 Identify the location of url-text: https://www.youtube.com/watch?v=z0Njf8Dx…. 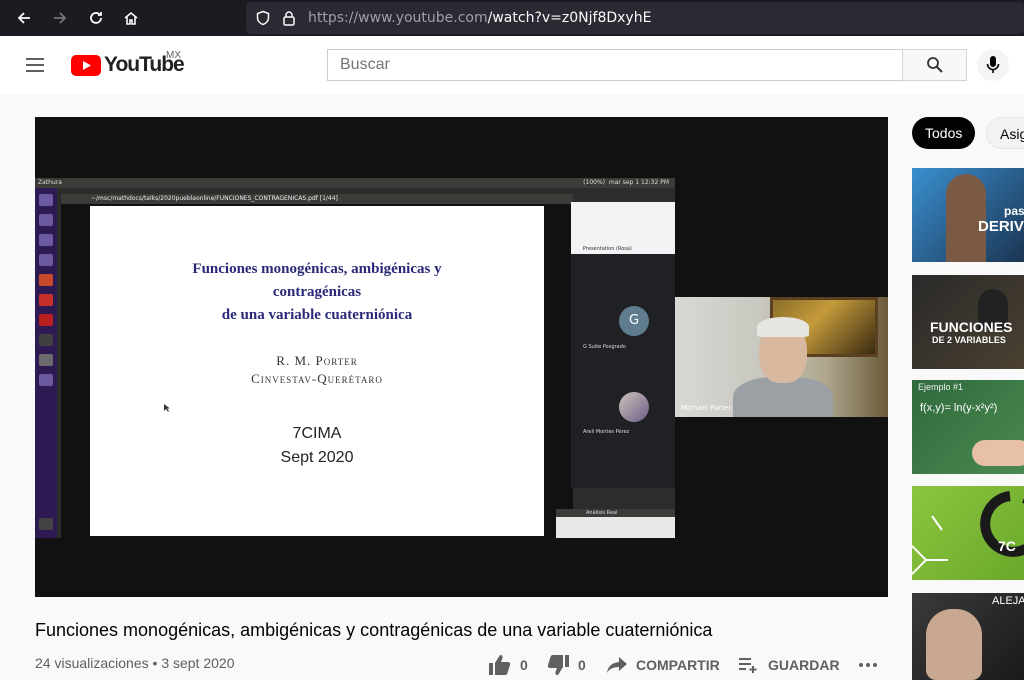
(479, 18).